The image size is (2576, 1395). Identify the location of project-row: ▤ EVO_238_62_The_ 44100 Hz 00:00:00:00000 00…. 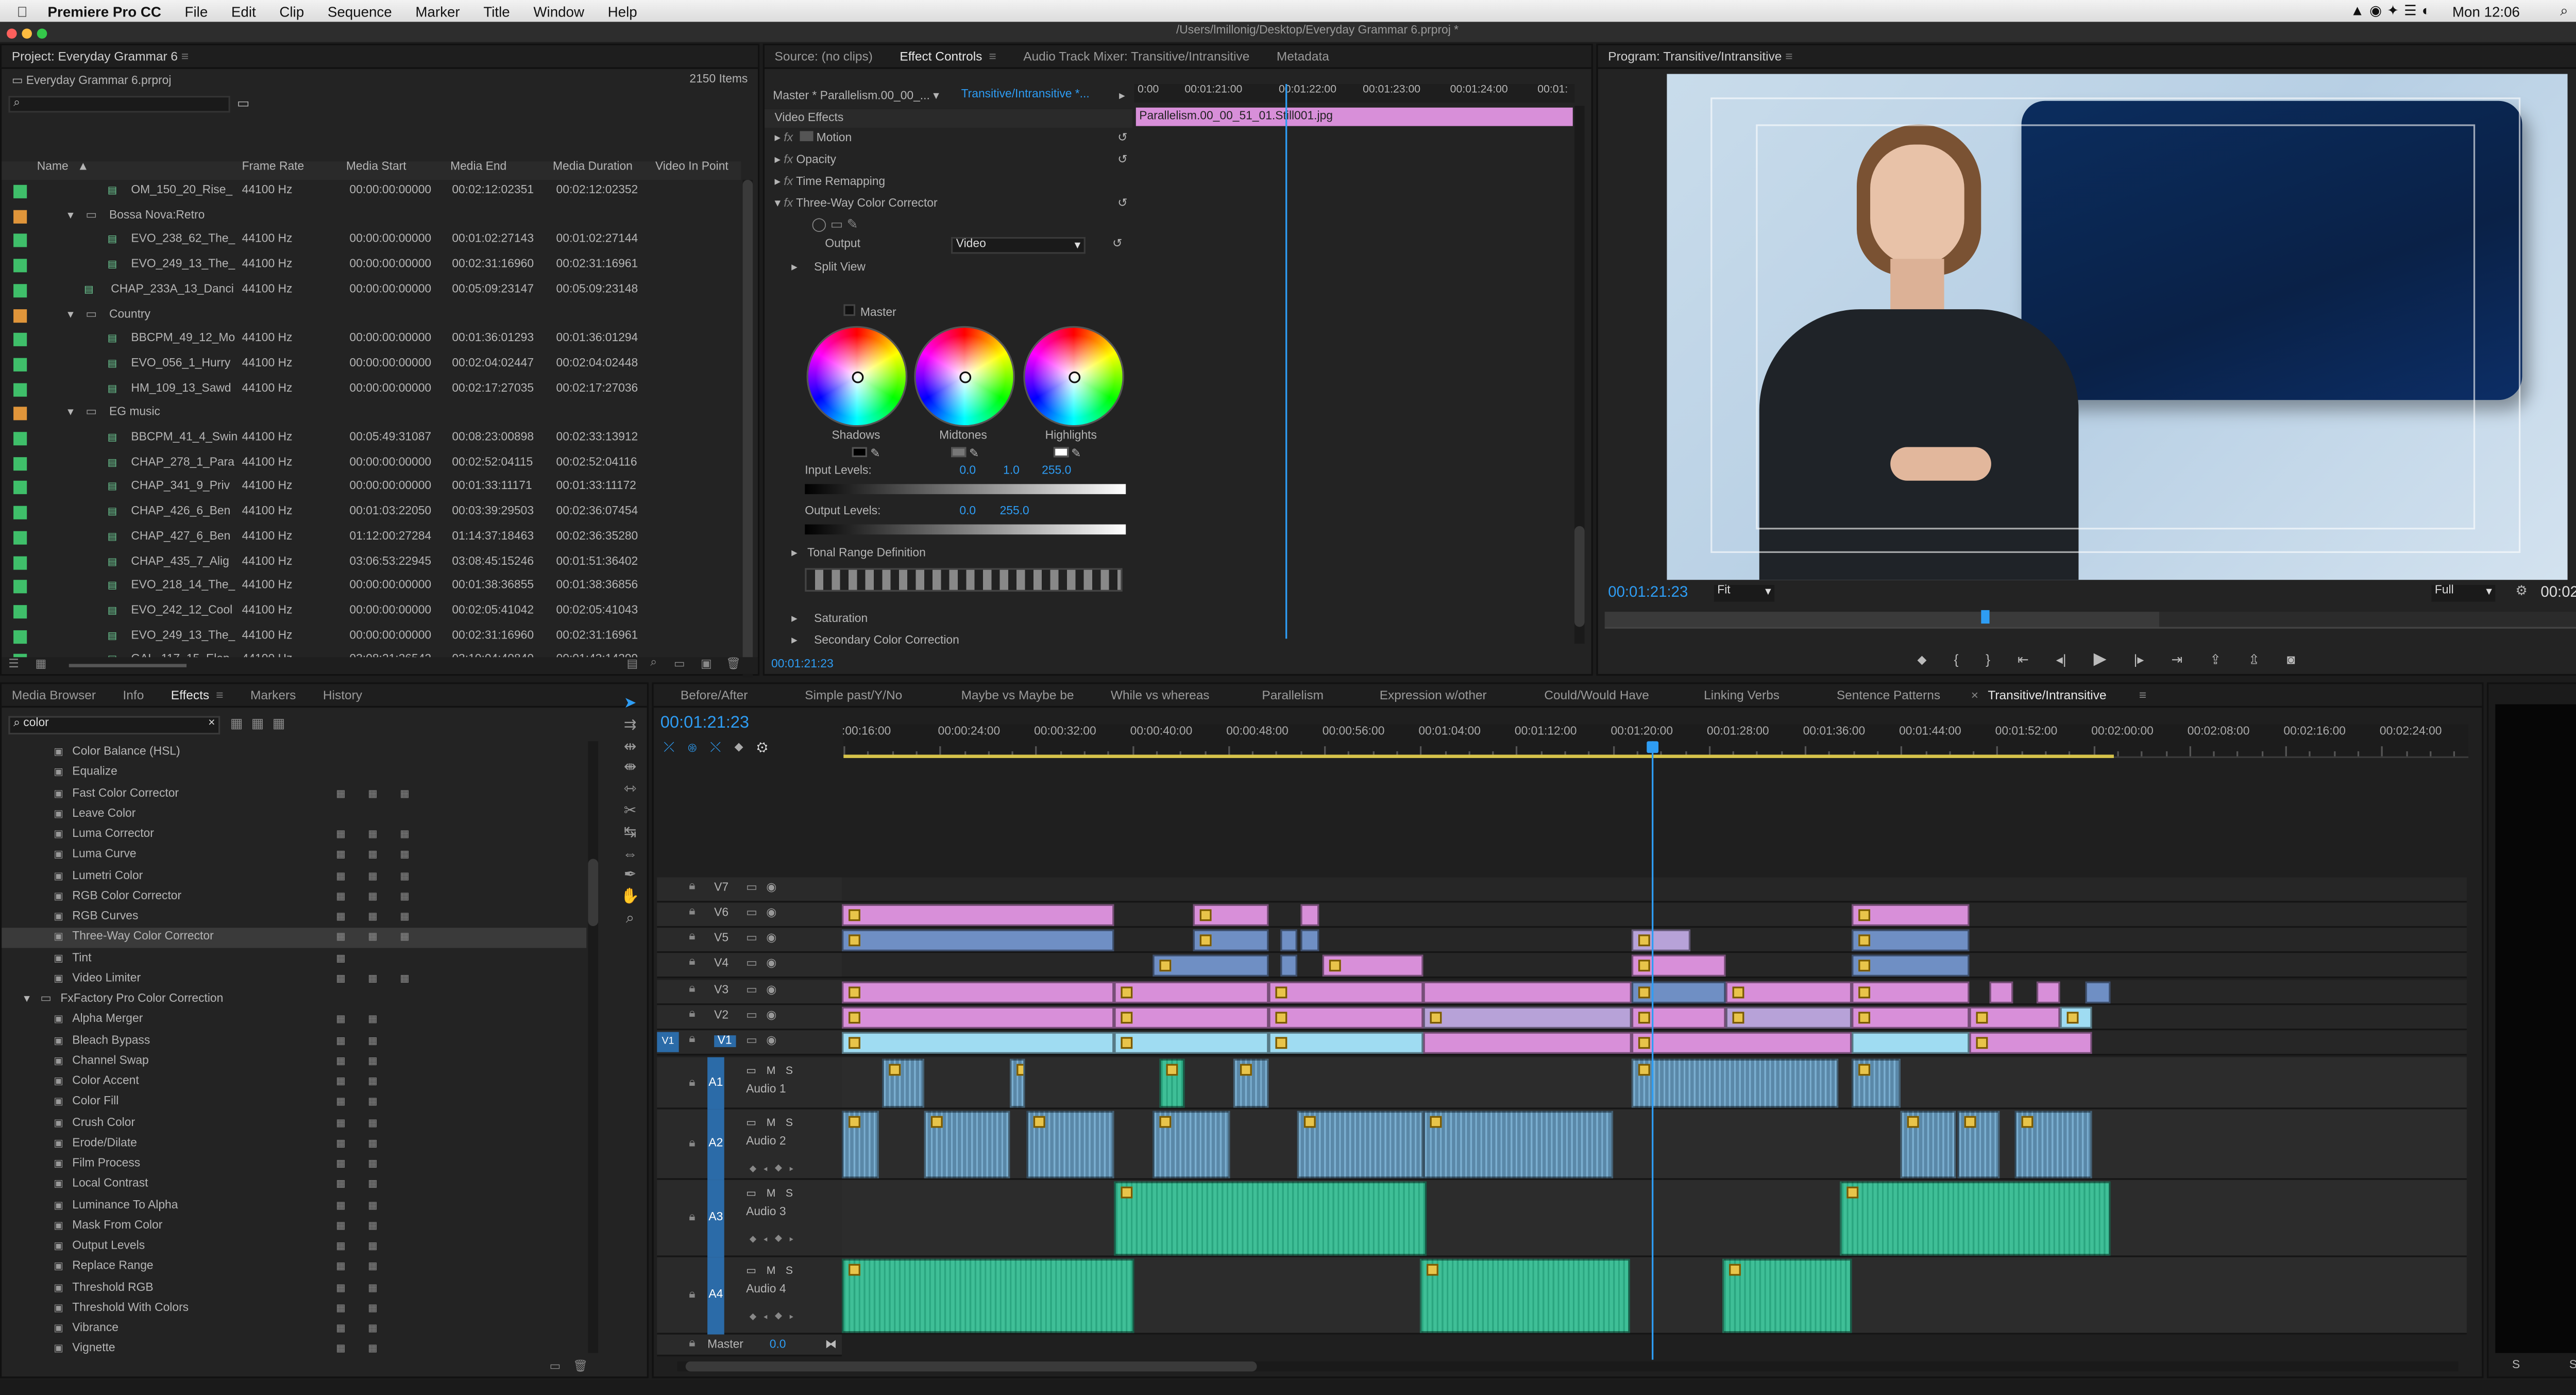
(371, 241).